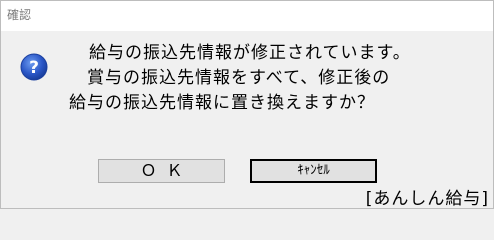 Image resolution: width=494 pixels, height=240 pixels. Describe the element at coordinates (313, 171) in the screenshot. I see `cancel-button: ｷｬﾝｾﾙ` at that location.